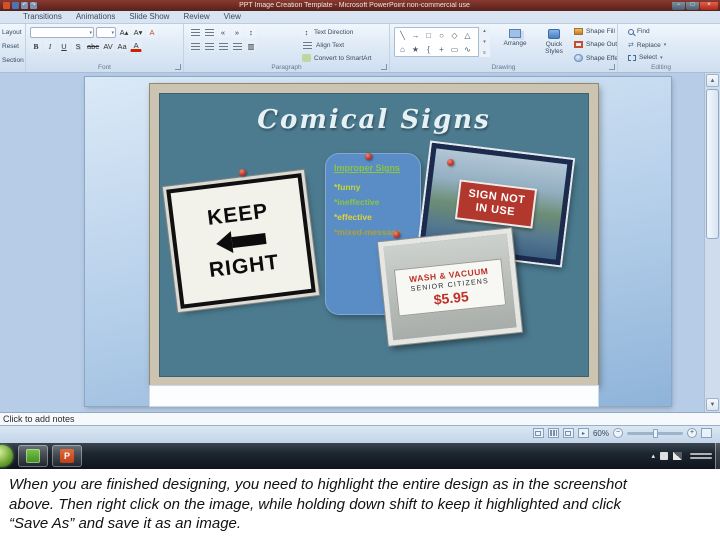  I want to click on line-spacing-button: ↕, so click(251, 32).